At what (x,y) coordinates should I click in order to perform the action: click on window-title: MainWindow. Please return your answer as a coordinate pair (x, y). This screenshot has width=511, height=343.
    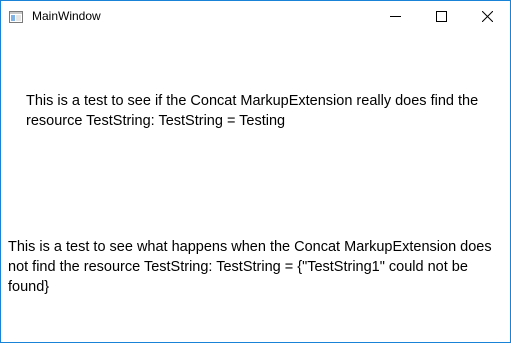
    Looking at the image, I should click on (66, 16).